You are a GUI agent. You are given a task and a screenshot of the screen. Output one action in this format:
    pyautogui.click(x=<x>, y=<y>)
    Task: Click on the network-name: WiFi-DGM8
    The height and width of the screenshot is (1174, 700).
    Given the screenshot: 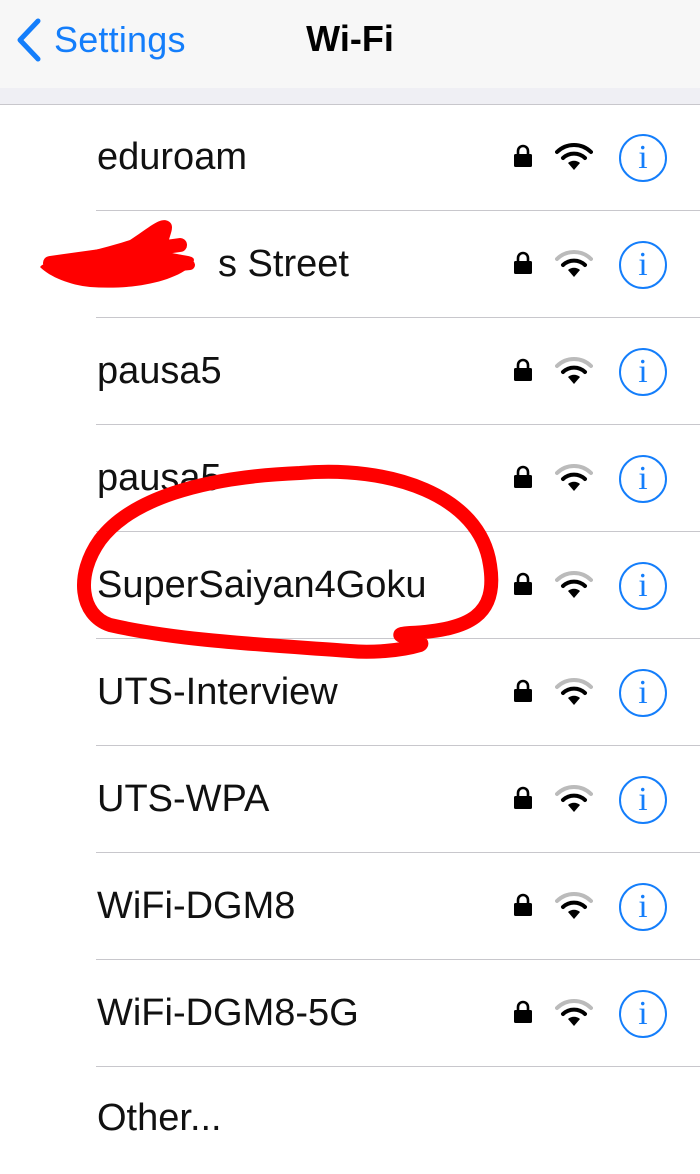 What is the action you would take?
    pyautogui.click(x=196, y=906)
    